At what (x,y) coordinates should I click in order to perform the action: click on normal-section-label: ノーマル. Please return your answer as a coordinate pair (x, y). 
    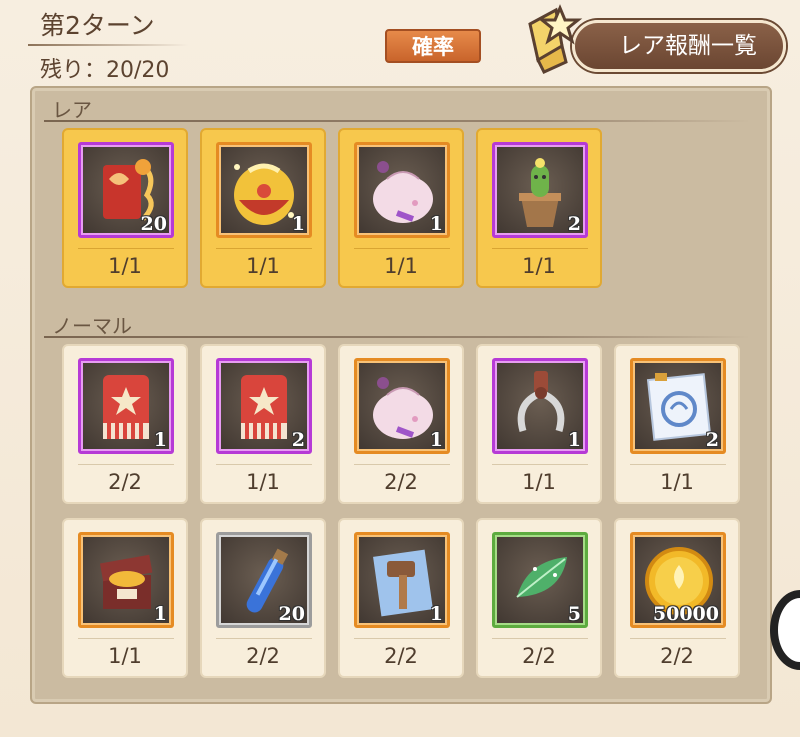
    Looking at the image, I should click on (92, 326).